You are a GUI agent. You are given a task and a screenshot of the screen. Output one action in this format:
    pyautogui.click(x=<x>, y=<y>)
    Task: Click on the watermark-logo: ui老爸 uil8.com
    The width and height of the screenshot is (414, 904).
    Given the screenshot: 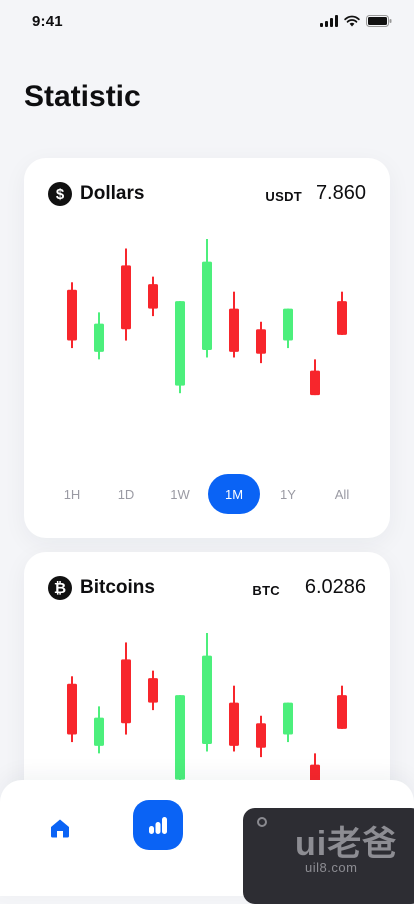 What is the action you would take?
    pyautogui.click(x=328, y=856)
    